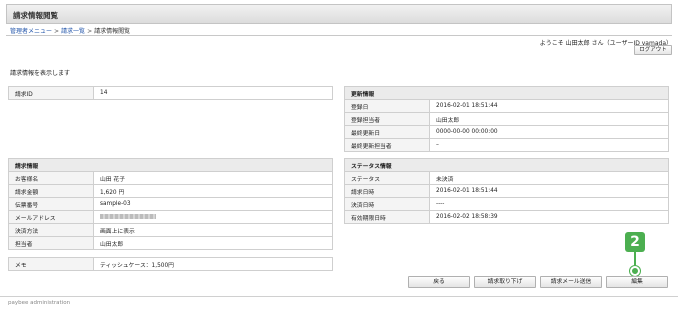 This screenshot has height=317, width=678. I want to click on update-info-heading: 更新情報, so click(506, 93).